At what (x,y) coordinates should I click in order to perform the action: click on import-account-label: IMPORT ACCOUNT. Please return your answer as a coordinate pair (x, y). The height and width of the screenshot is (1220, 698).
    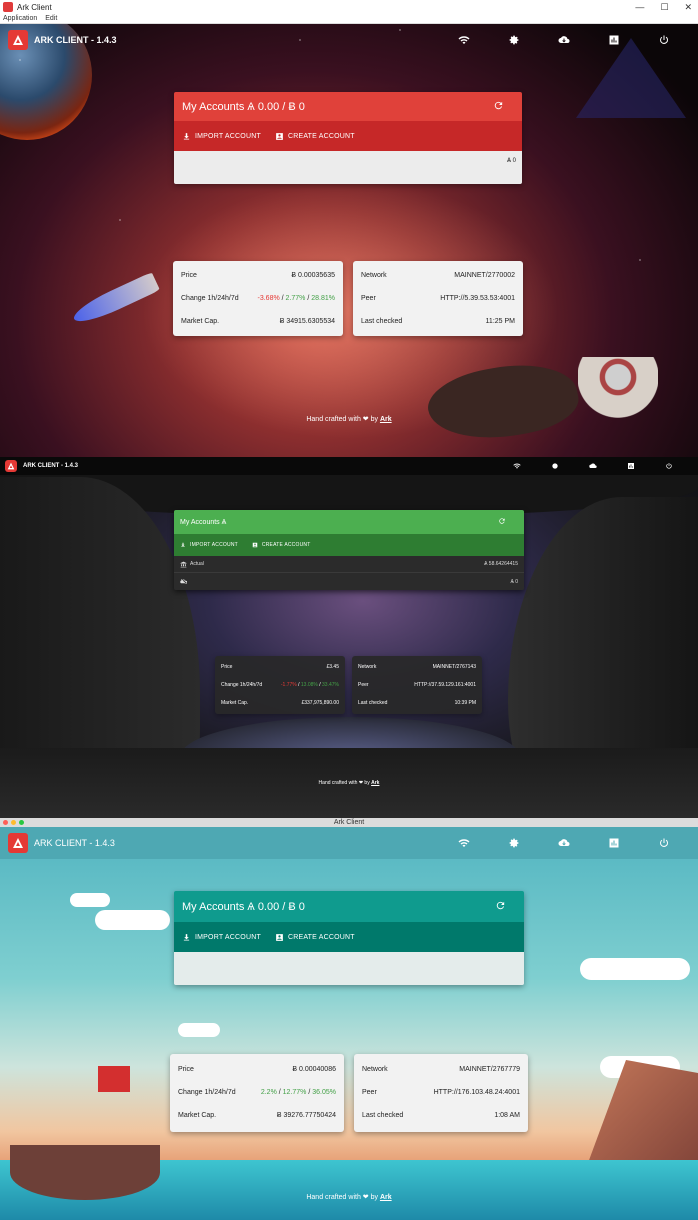
    Looking at the image, I should click on (228, 136).